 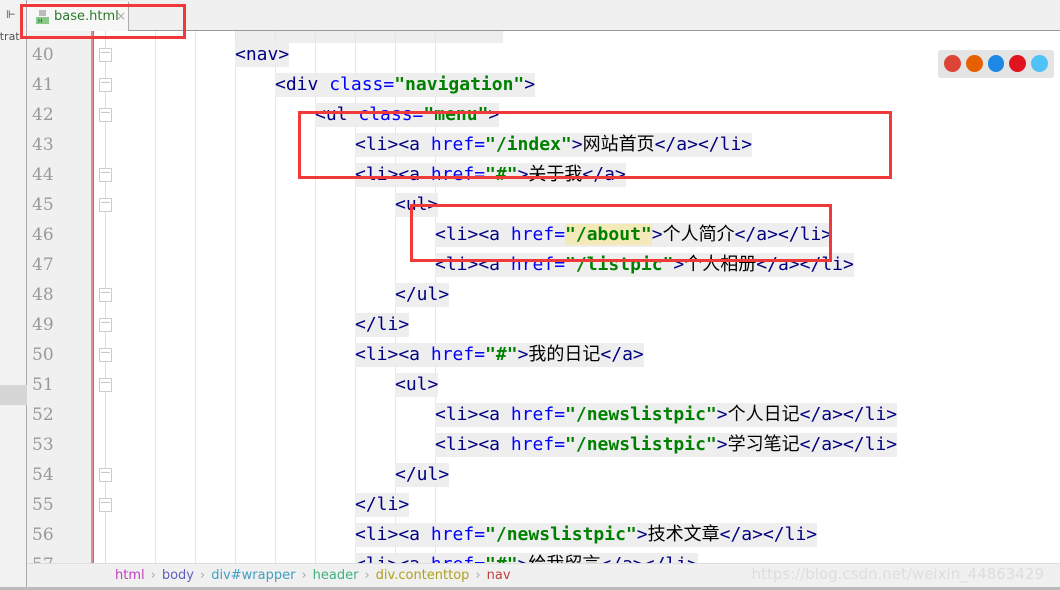 I want to click on line-number-gutter: 404142434445464748495051525354555657, so click(x=60, y=303).